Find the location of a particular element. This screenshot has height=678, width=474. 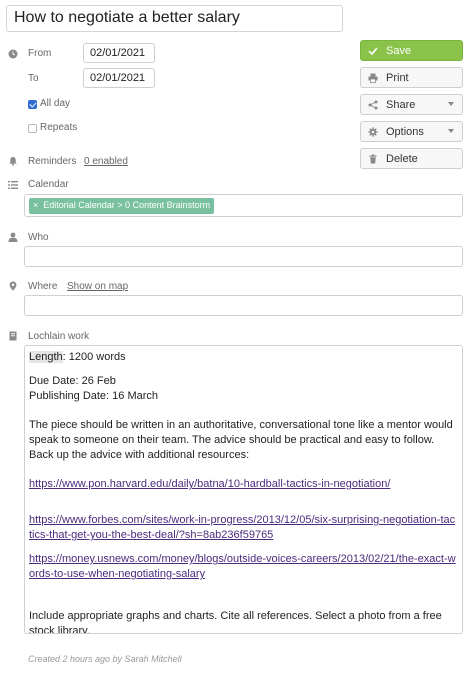

delete-button: Delete is located at coordinates (411, 158).